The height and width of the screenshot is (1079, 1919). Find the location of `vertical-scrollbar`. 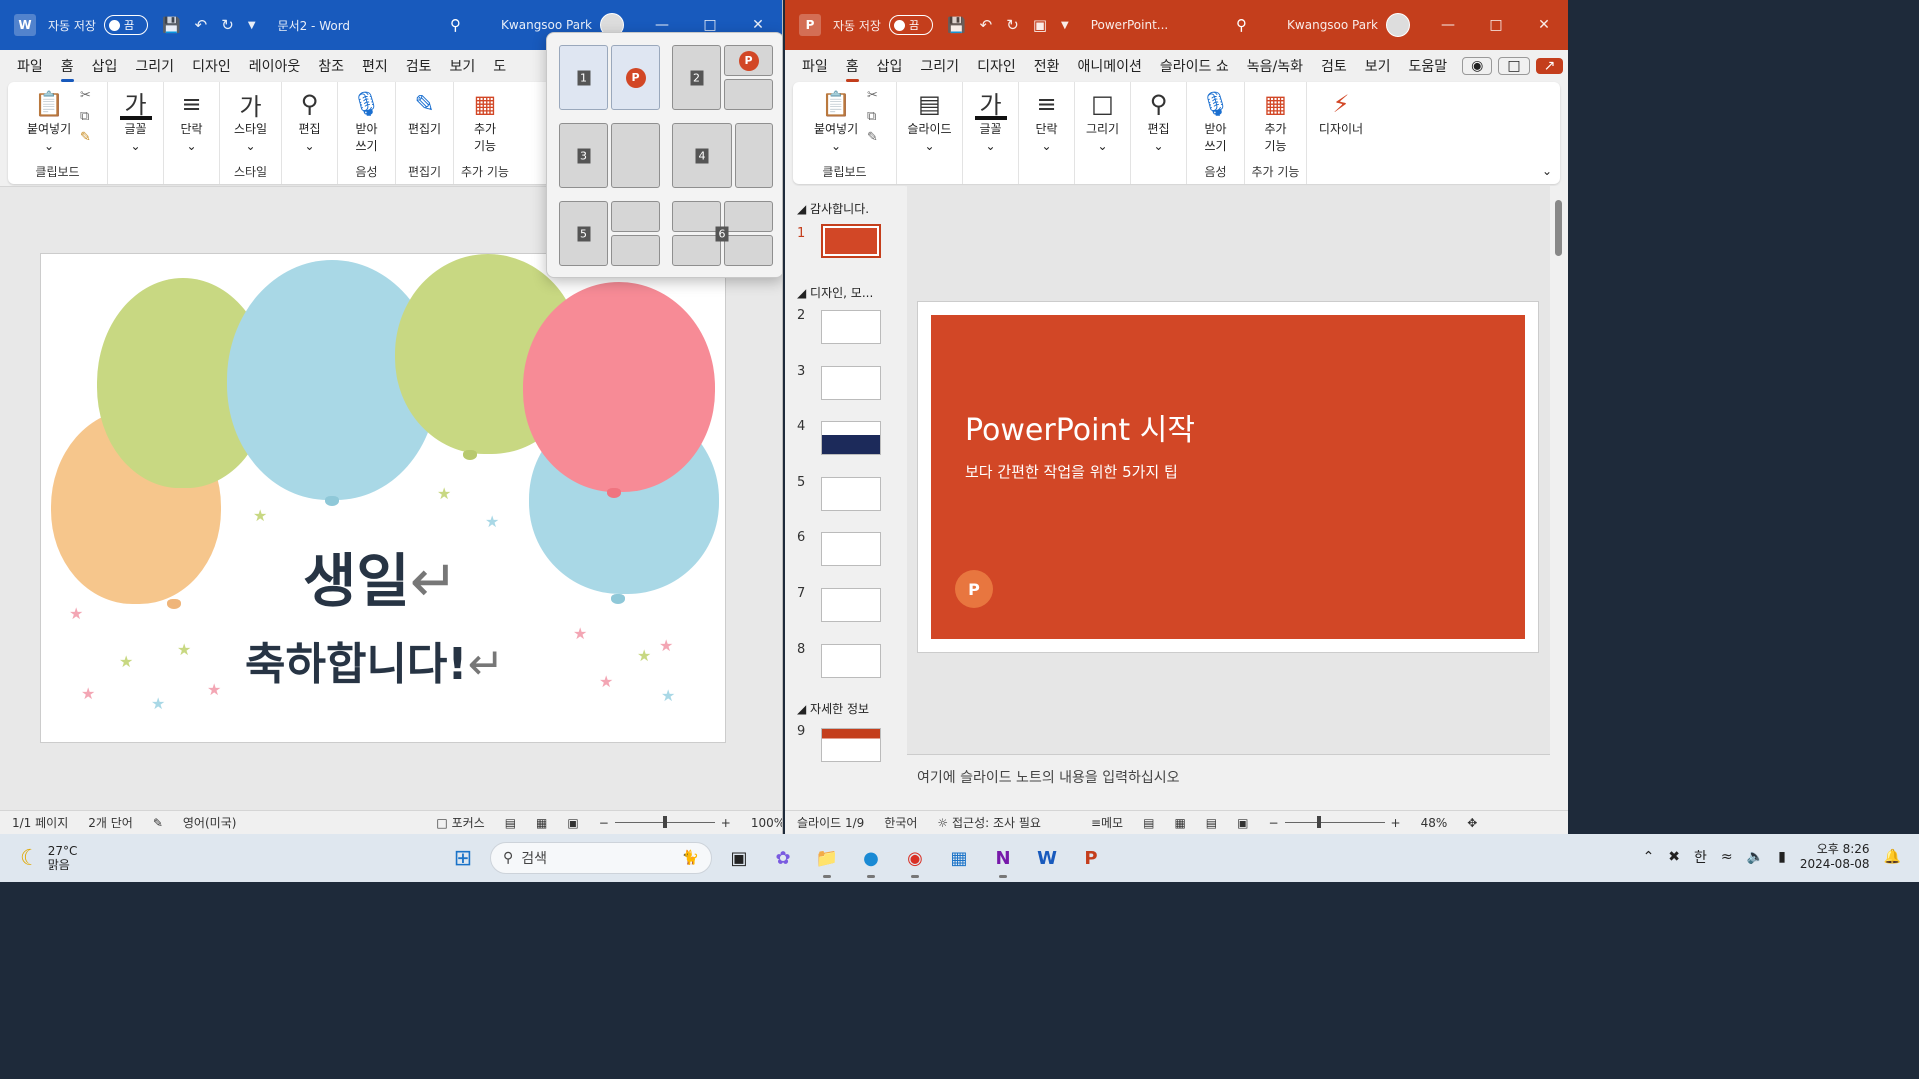

vertical-scrollbar is located at coordinates (1559, 498).